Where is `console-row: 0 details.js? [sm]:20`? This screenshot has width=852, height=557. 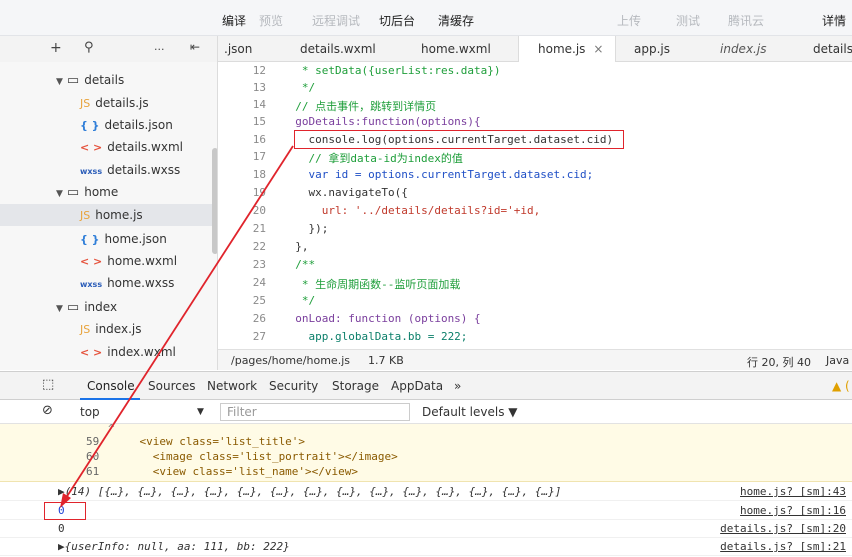 console-row: 0 details.js? [sm]:20 is located at coordinates (426, 529).